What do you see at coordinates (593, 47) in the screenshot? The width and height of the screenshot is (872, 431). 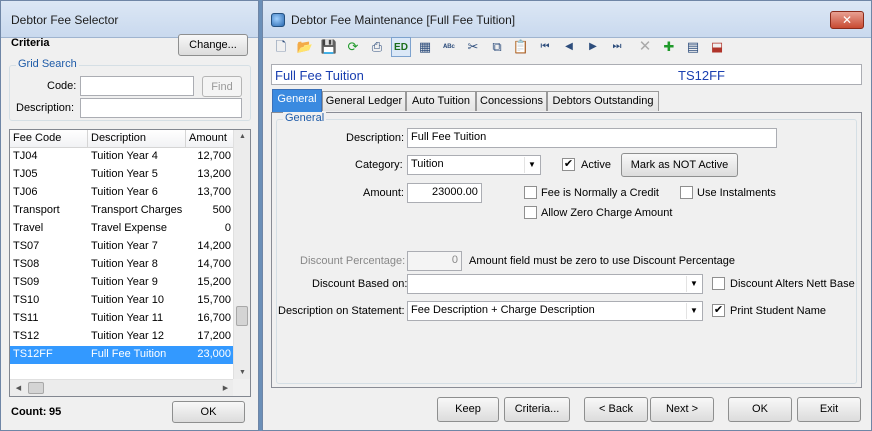 I see `next-record-icon: ▶` at bounding box center [593, 47].